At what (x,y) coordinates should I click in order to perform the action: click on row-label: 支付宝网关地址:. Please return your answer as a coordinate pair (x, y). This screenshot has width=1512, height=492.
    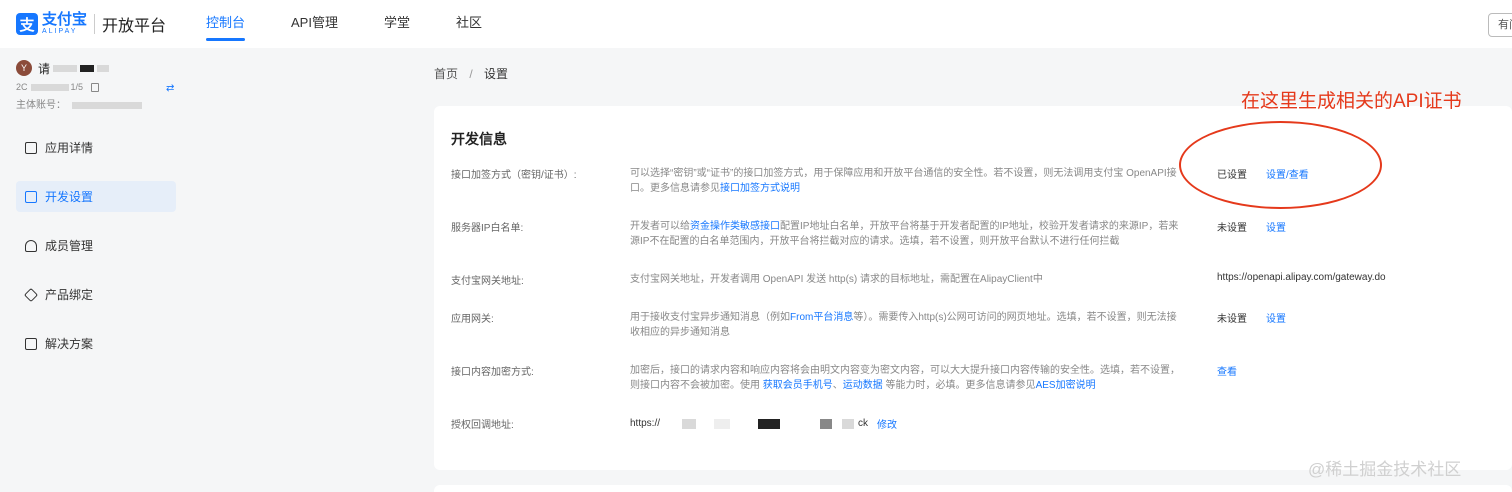
    Looking at the image, I should click on (487, 281).